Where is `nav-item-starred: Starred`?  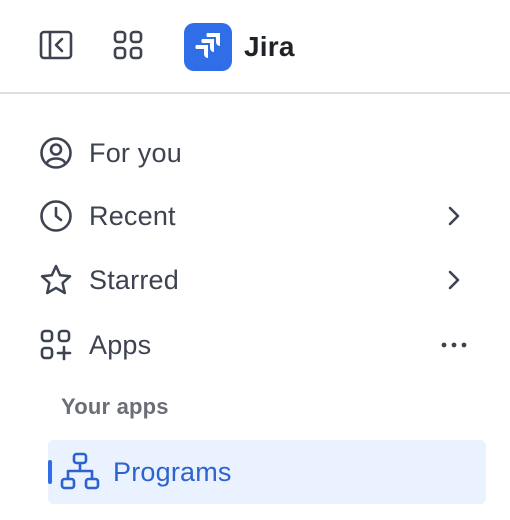 nav-item-starred: Starred is located at coordinates (255, 280).